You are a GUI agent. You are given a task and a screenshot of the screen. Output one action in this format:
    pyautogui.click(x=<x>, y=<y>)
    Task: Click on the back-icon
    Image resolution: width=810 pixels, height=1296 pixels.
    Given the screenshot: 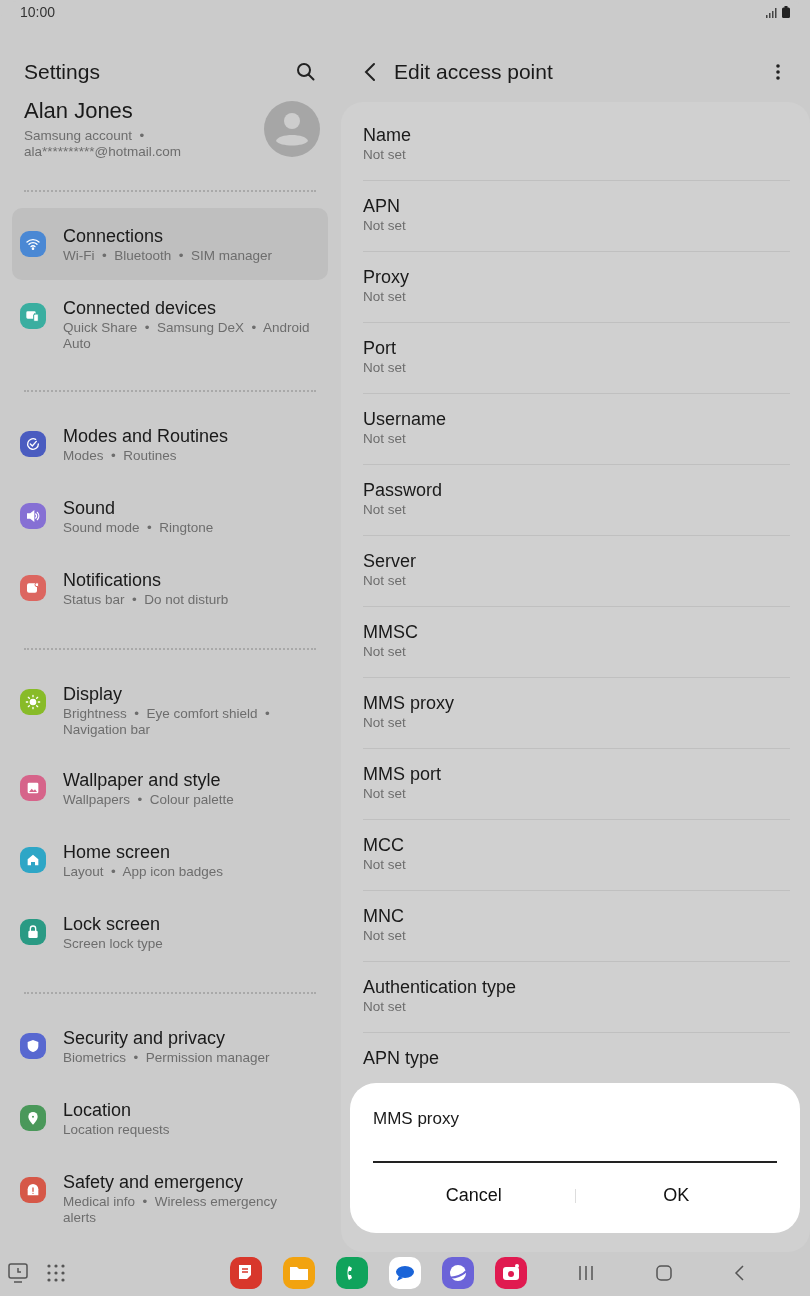 What is the action you would take?
    pyautogui.click(x=370, y=72)
    